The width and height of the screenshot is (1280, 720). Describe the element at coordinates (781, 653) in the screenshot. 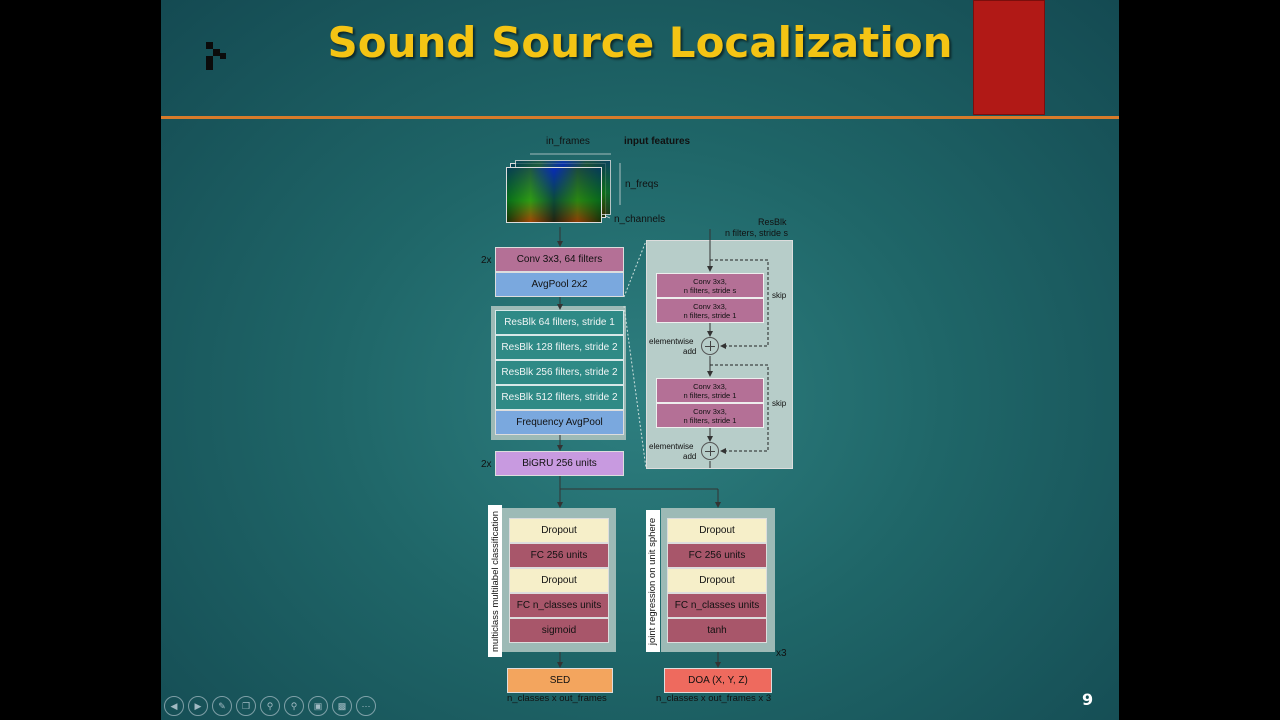

I see `doa-repeat-label: x3` at that location.